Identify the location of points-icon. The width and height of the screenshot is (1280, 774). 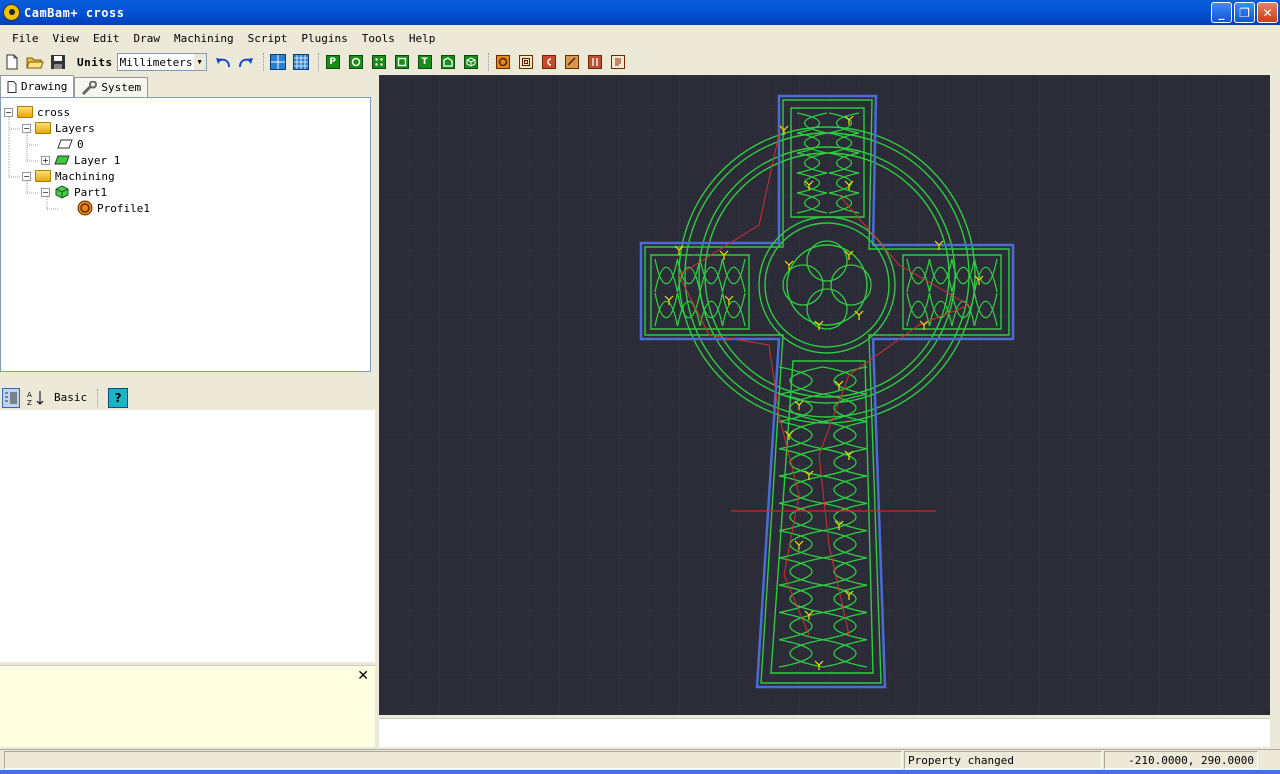
(379, 62).